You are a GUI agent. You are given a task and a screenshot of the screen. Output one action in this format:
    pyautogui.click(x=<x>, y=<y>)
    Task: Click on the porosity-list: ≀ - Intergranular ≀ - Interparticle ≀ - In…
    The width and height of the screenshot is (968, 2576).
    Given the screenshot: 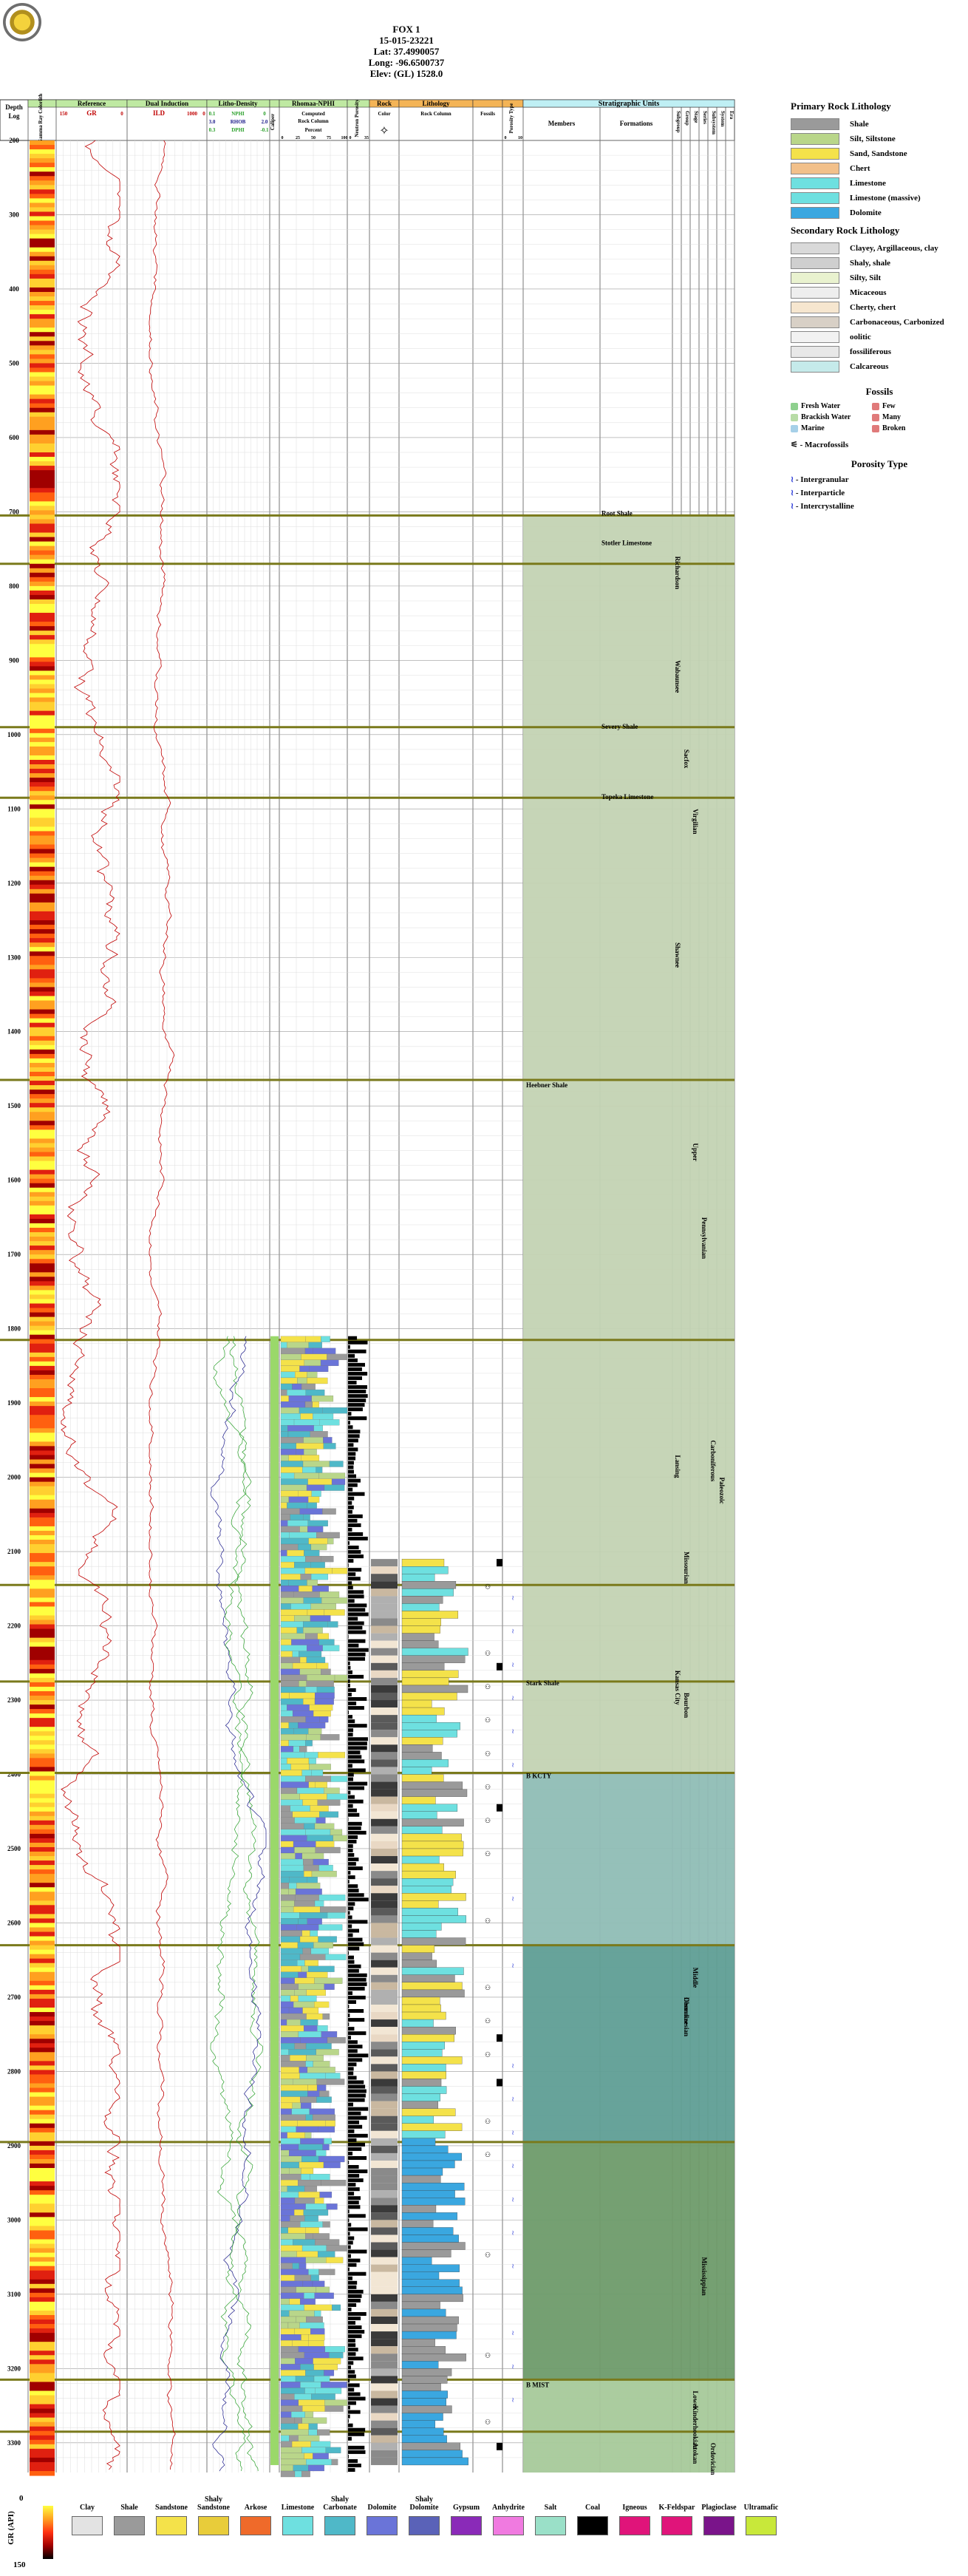 What is the action you would take?
    pyautogui.click(x=880, y=495)
    